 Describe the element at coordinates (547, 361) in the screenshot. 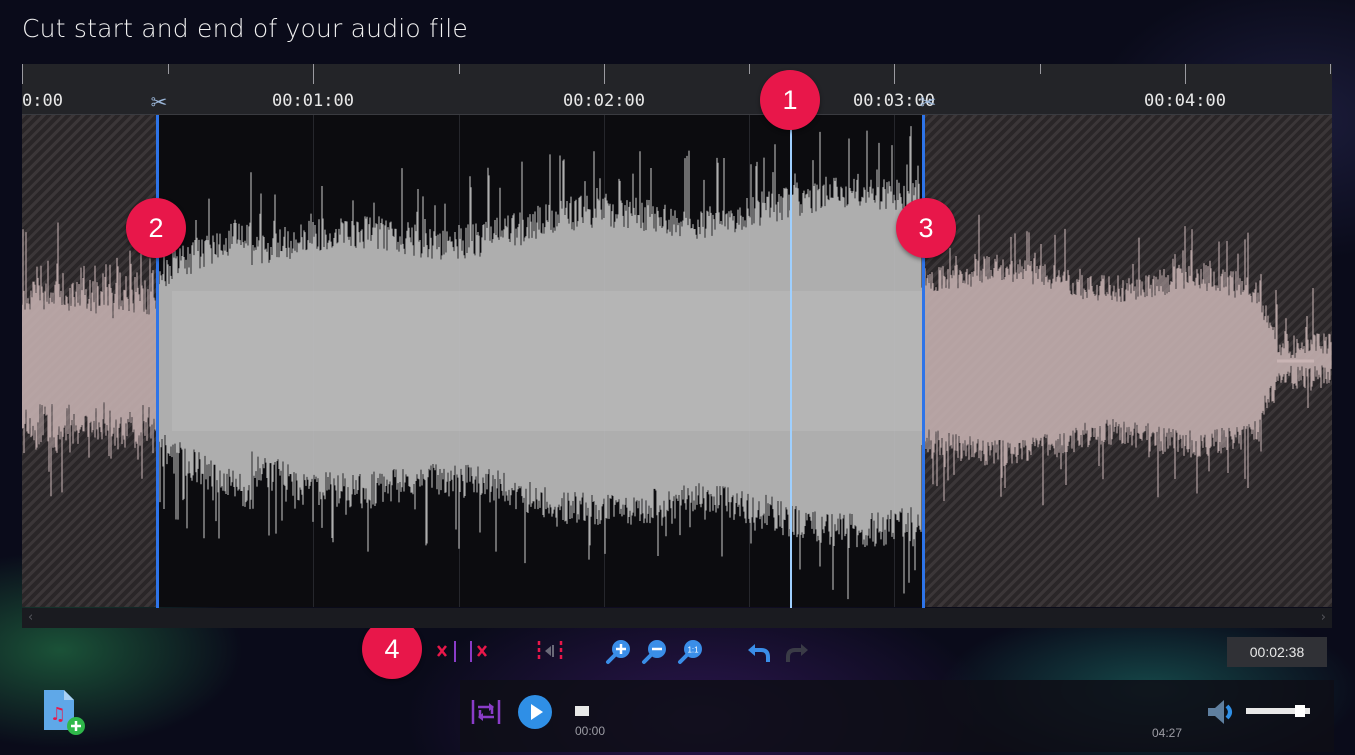

I see `waveform-core` at that location.